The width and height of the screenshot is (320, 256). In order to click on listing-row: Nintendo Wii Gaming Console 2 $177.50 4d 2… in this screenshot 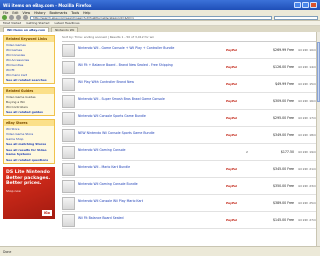, I will do `click(189, 152)`.